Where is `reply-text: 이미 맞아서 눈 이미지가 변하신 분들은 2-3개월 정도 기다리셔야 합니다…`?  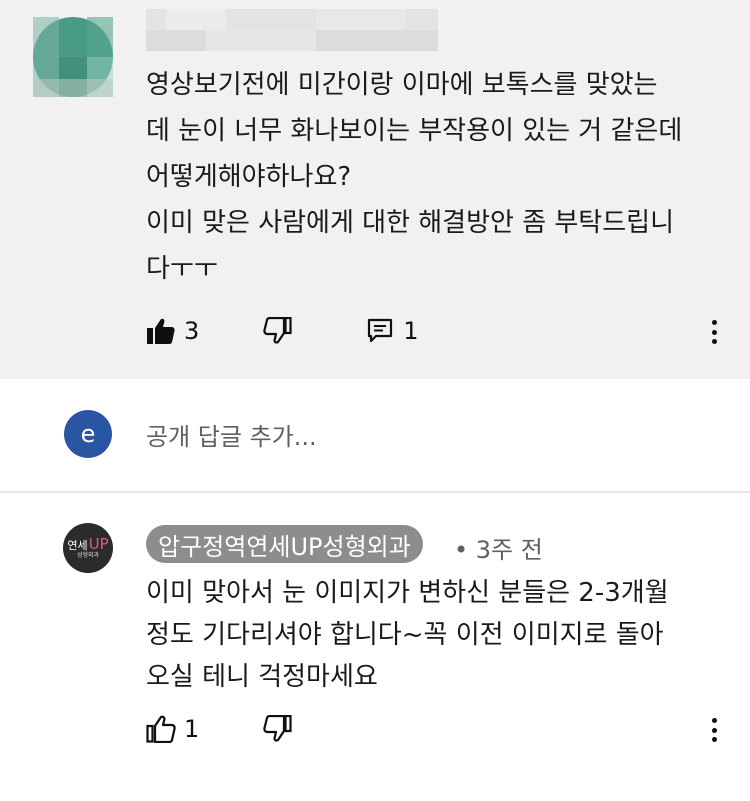
reply-text: 이미 맞아서 눈 이미지가 변하신 분들은 2-3개월 정도 기다리셔야 합니다… is located at coordinates (436, 635).